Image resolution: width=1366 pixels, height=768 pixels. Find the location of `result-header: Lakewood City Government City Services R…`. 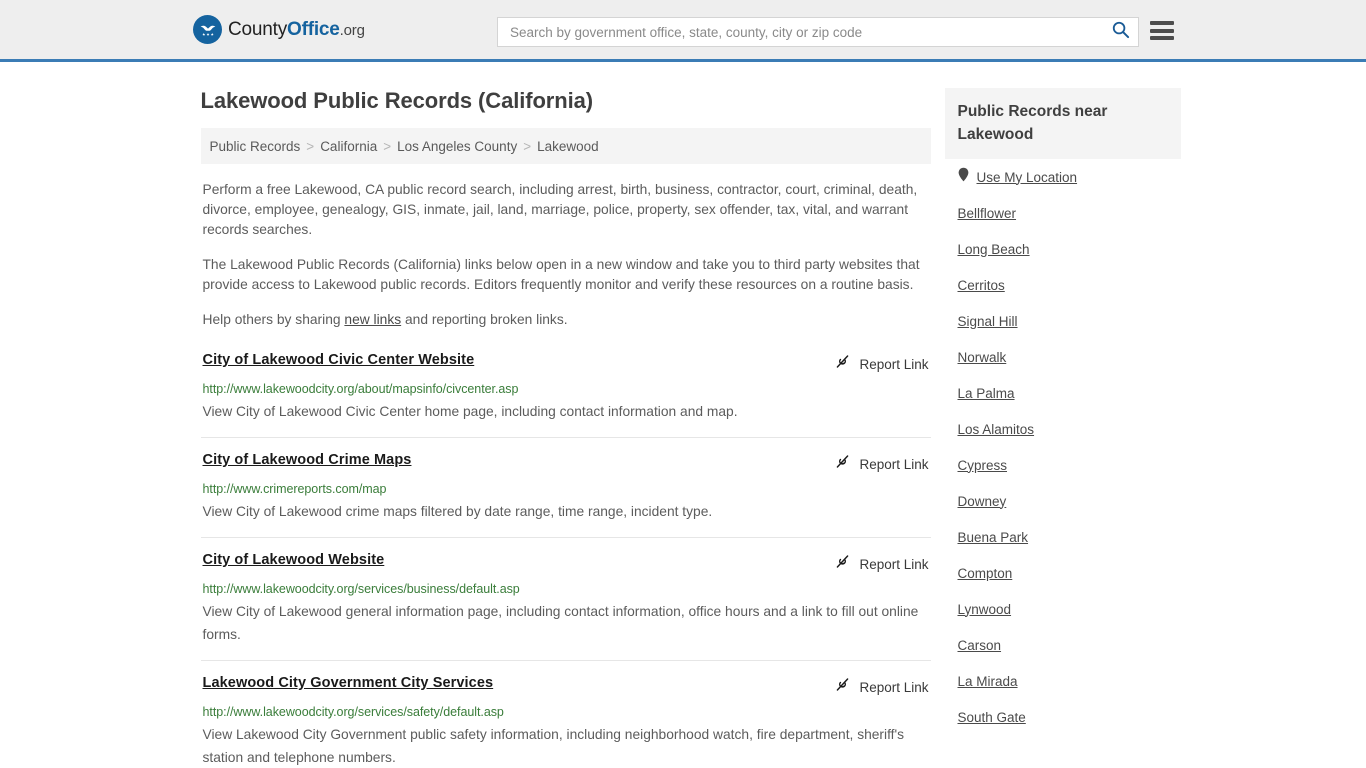

result-header: Lakewood City Government City Services R… is located at coordinates (566, 686).